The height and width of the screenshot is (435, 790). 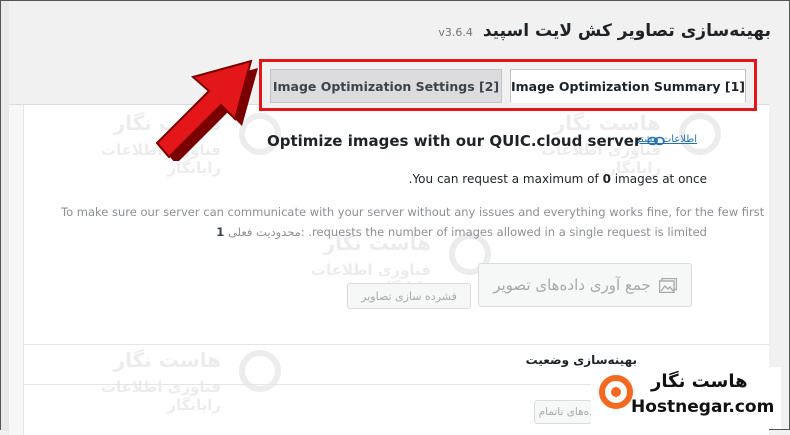 I want to click on gather-button-label: جمع آوری داده‌های تصویر, so click(x=572, y=285).